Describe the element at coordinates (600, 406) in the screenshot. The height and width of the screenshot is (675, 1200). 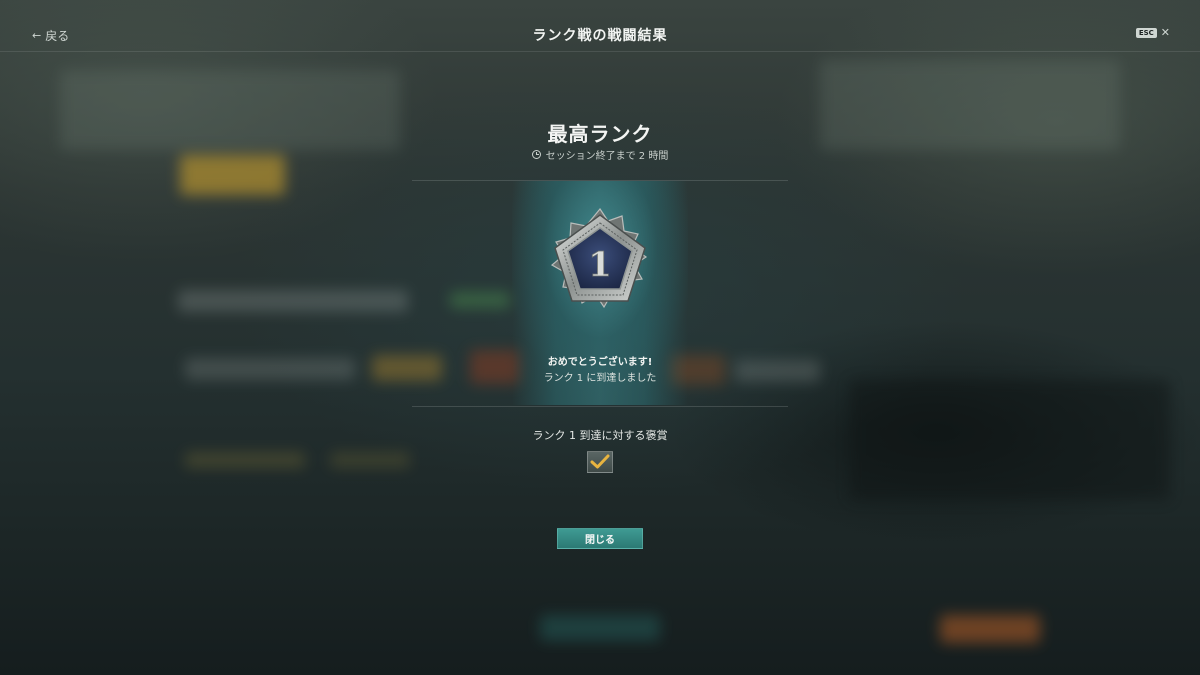
I see `divider-bottom` at that location.